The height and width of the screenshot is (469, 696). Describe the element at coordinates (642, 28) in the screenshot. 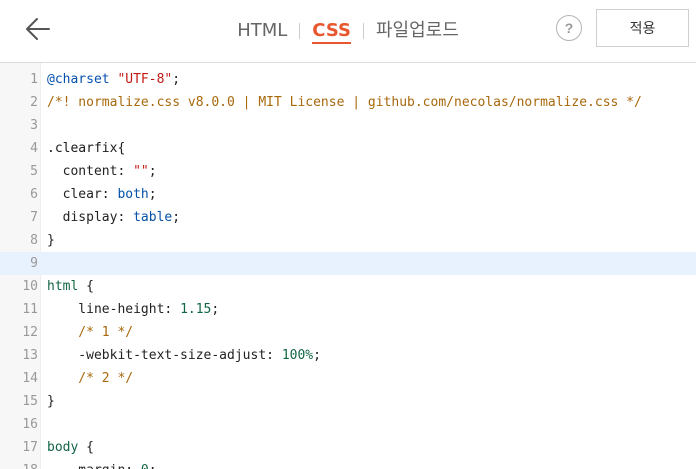

I see `apply-button: 적용` at that location.